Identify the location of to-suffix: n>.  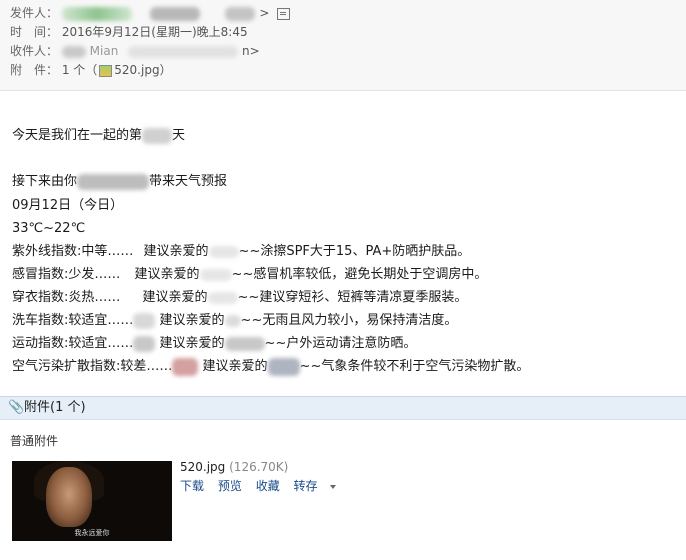
(250, 51).